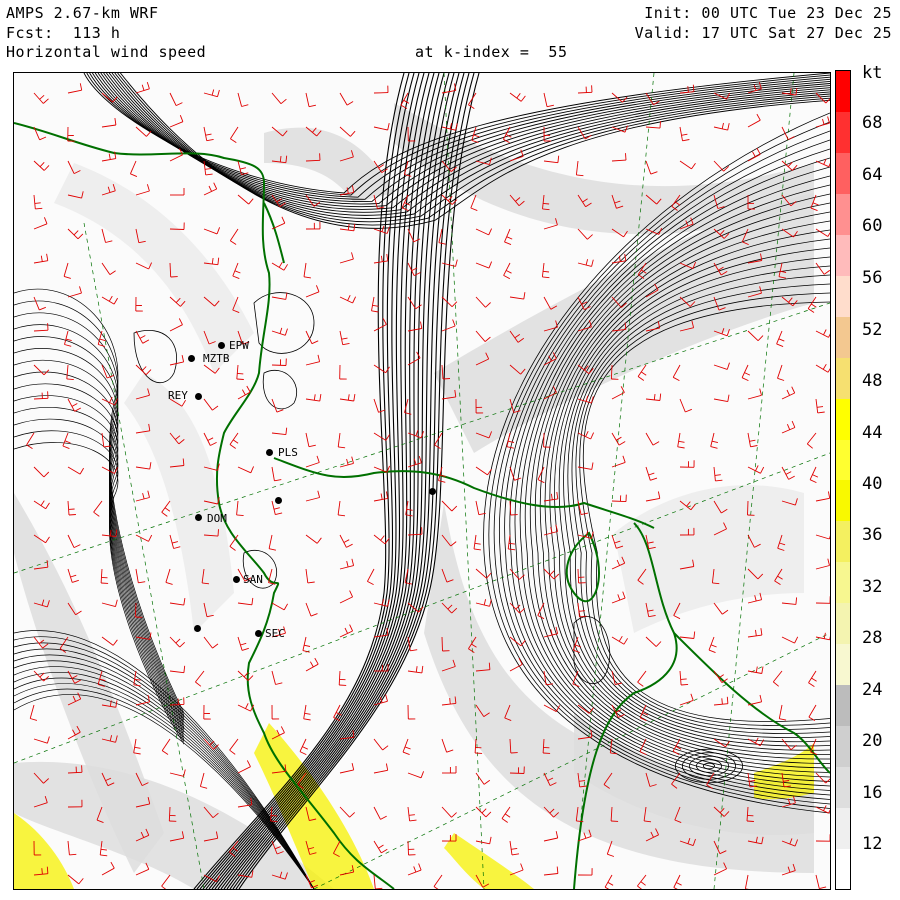 This screenshot has width=900, height=900. What do you see at coordinates (464, 493) in the screenshot?
I see `coastline-path` at bounding box center [464, 493].